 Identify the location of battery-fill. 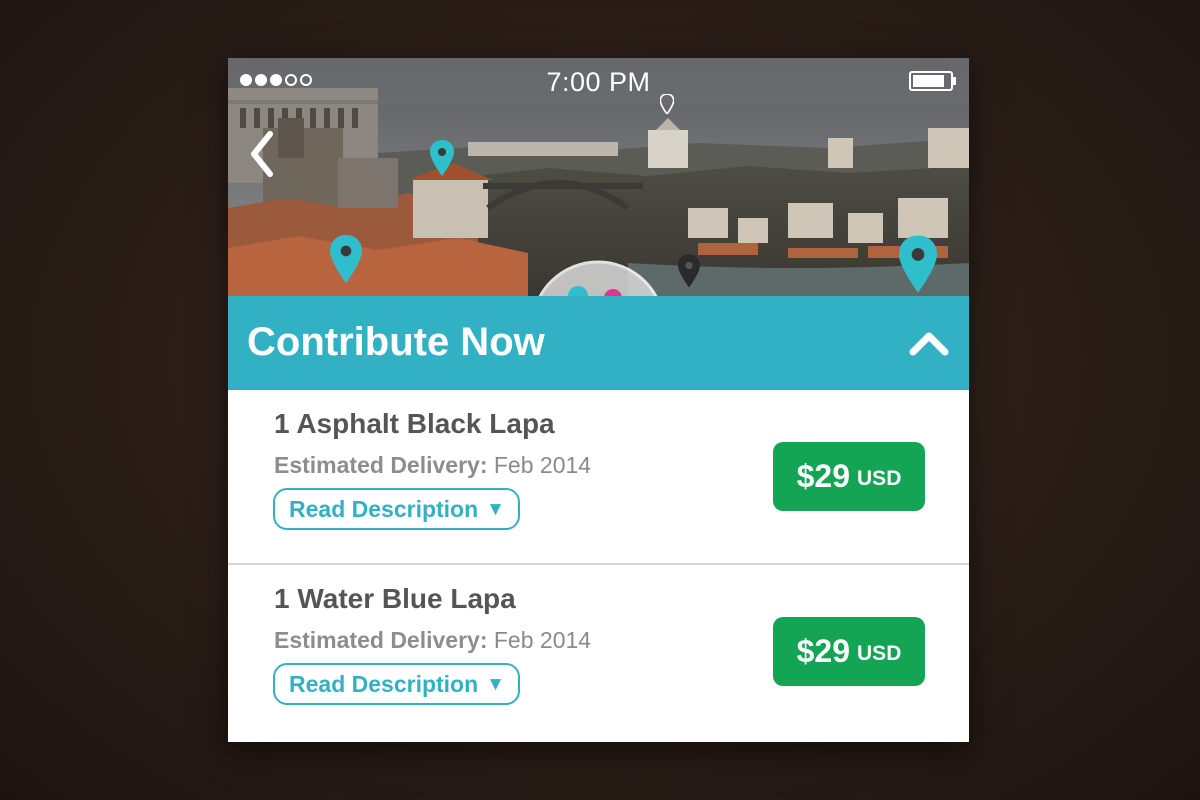
(928, 81).